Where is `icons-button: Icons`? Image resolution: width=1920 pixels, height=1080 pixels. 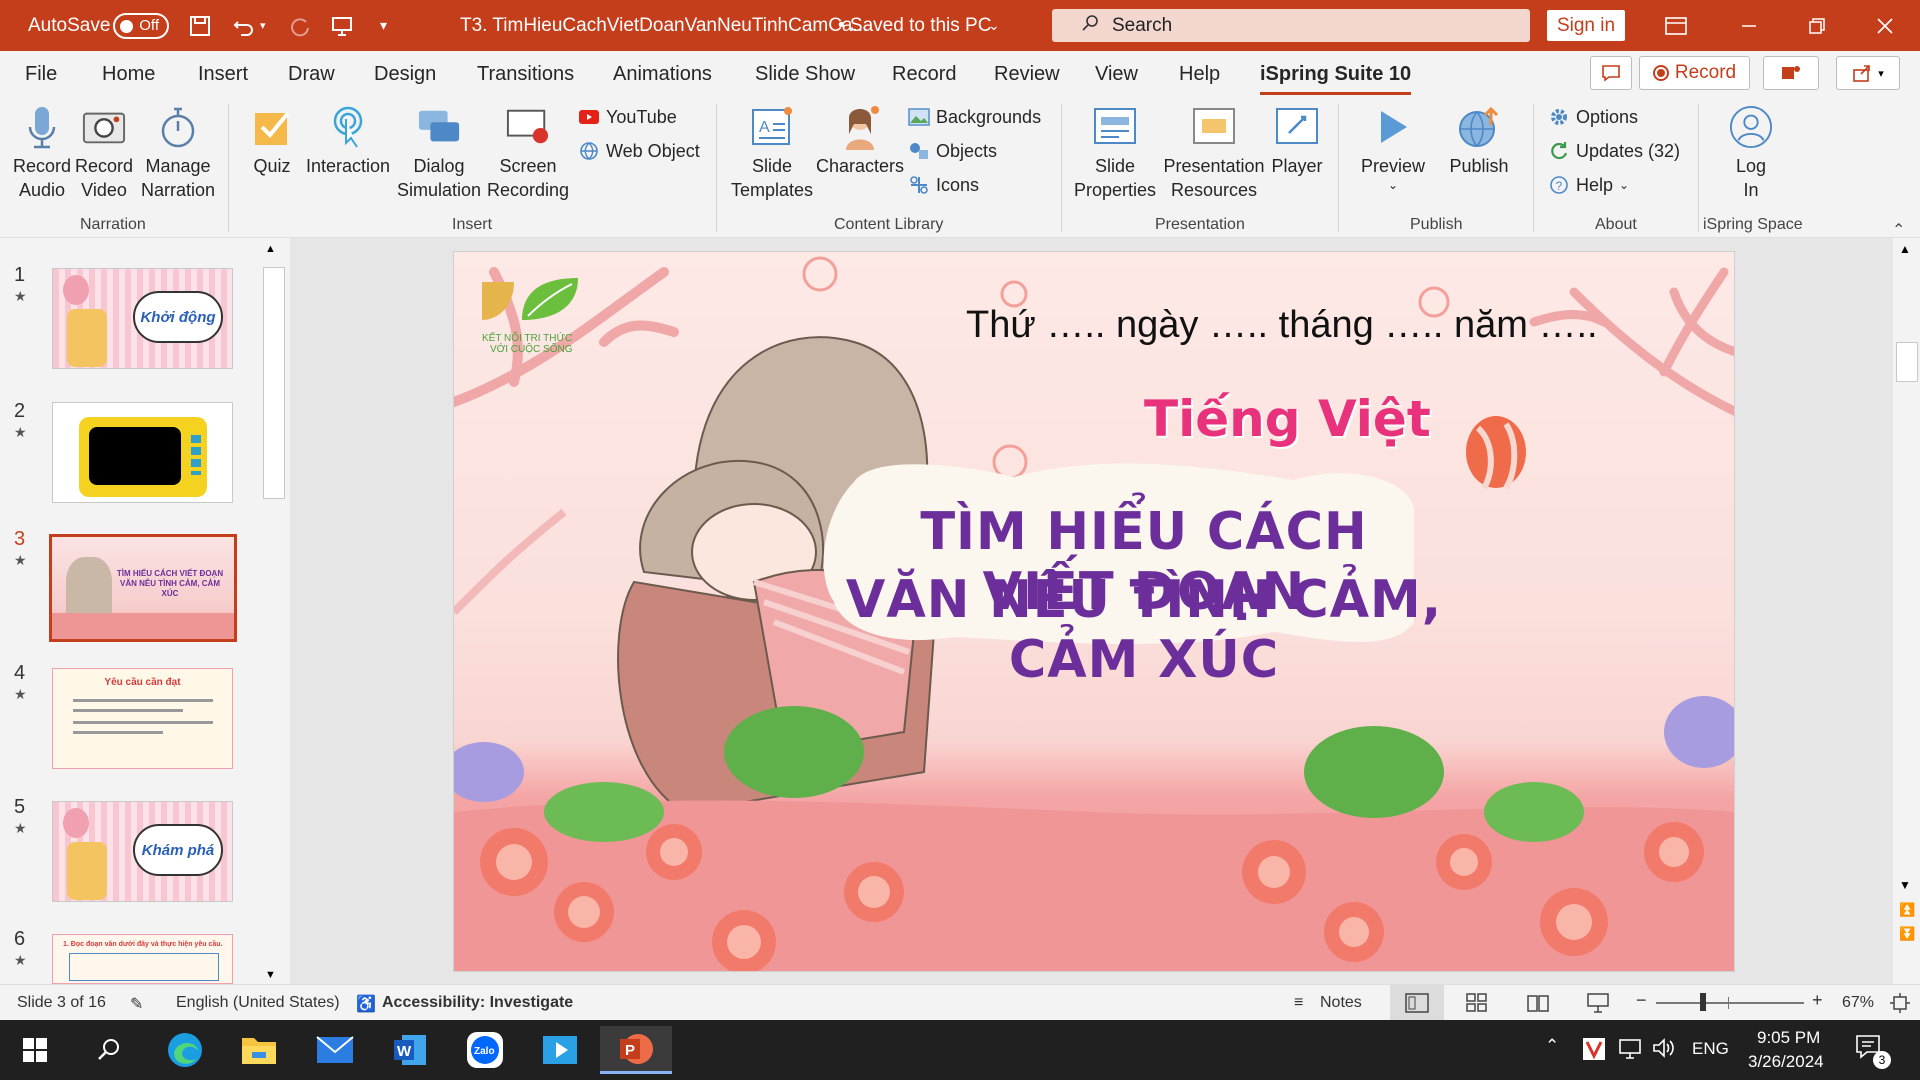
icons-button: Icons is located at coordinates (943, 185).